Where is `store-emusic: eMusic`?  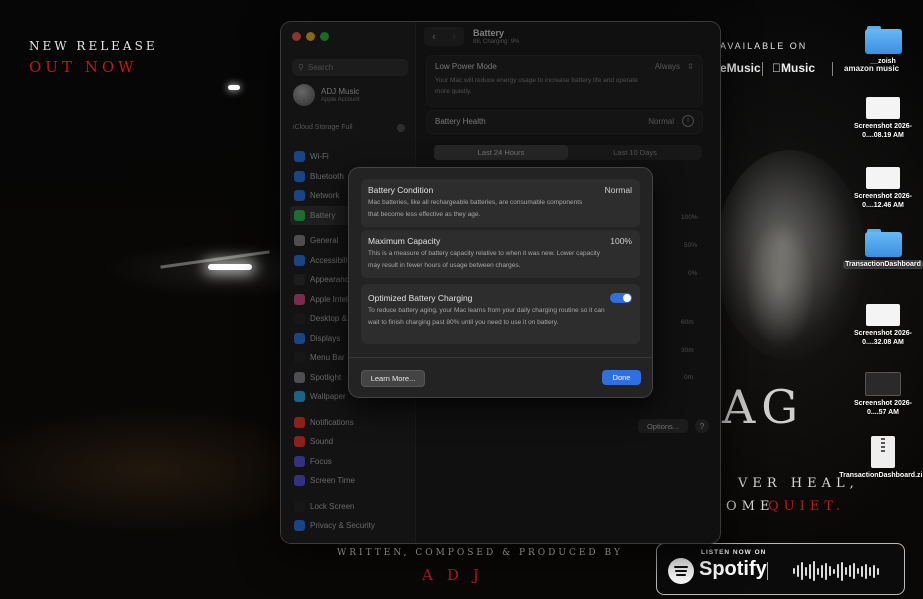
store-emusic: eMusic is located at coordinates (740, 68).